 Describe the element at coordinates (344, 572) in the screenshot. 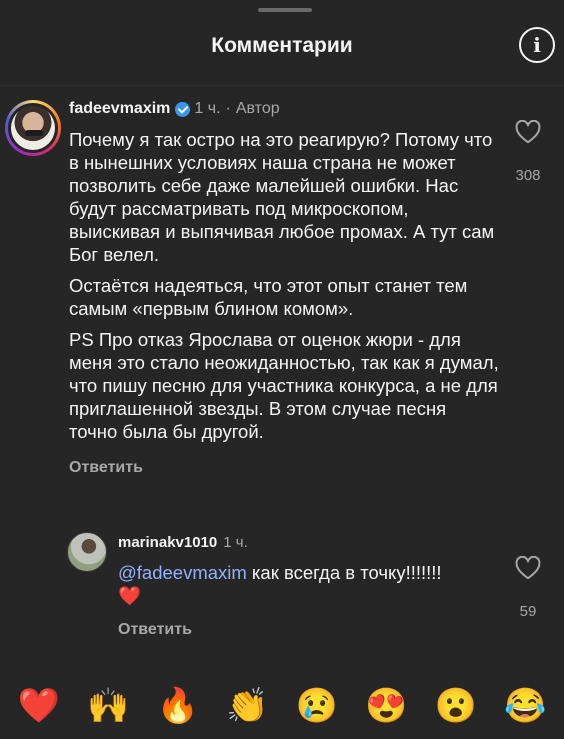

I see `comment-body: как всегда в точку!!!!!!!` at that location.